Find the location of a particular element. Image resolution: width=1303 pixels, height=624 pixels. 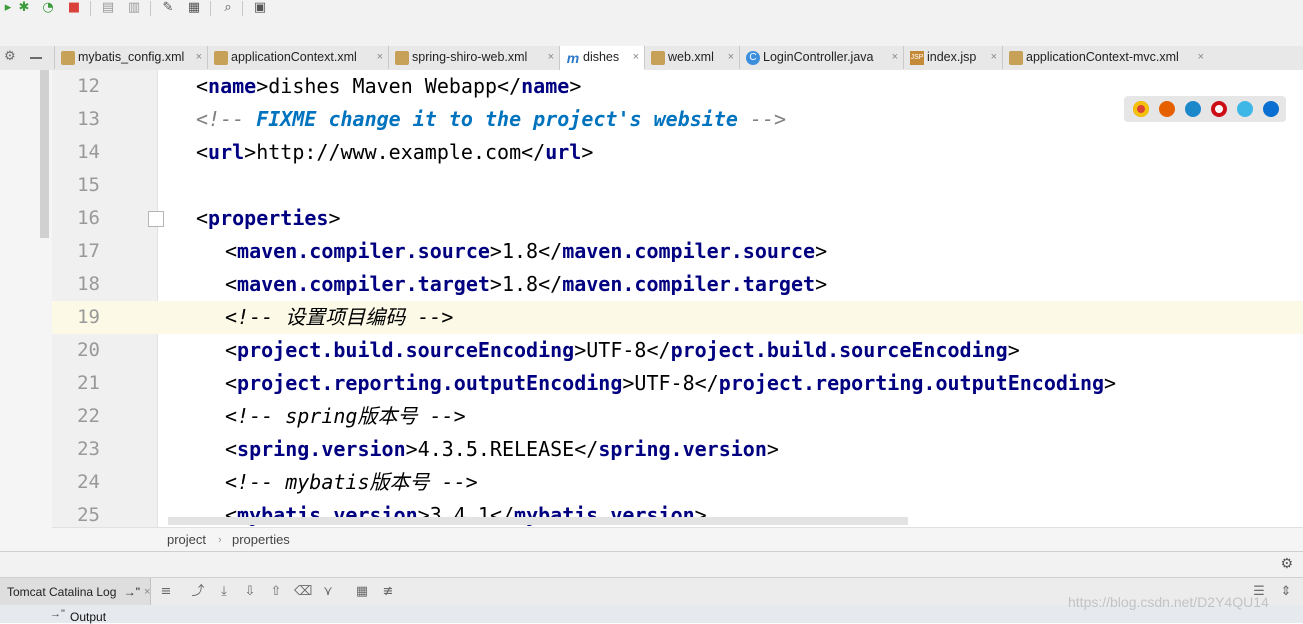

output-arrow-icon: →" is located at coordinates (57, 614).